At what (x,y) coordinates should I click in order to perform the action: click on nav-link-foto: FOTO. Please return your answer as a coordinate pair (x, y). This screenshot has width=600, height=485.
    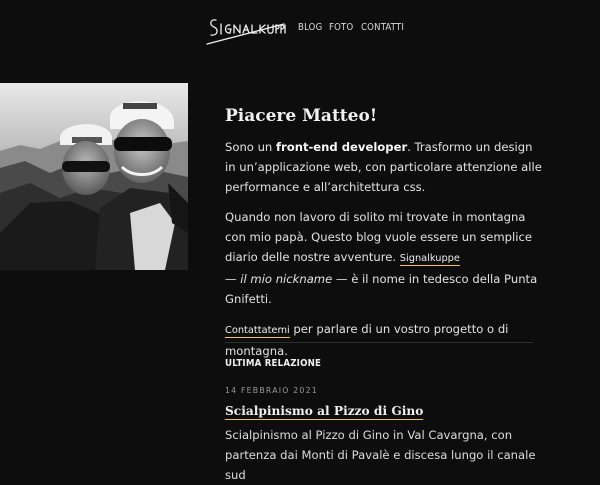
    Looking at the image, I should click on (341, 27).